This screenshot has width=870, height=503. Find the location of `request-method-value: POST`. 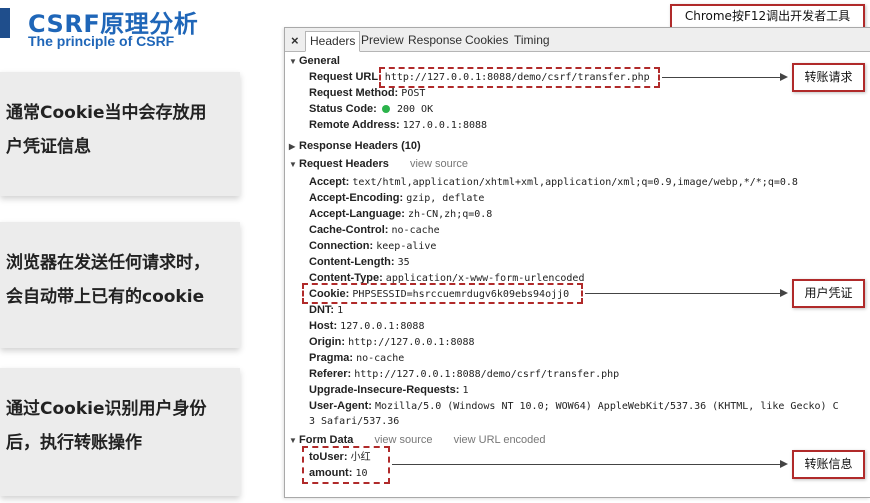

request-method-value: POST is located at coordinates (413, 93).